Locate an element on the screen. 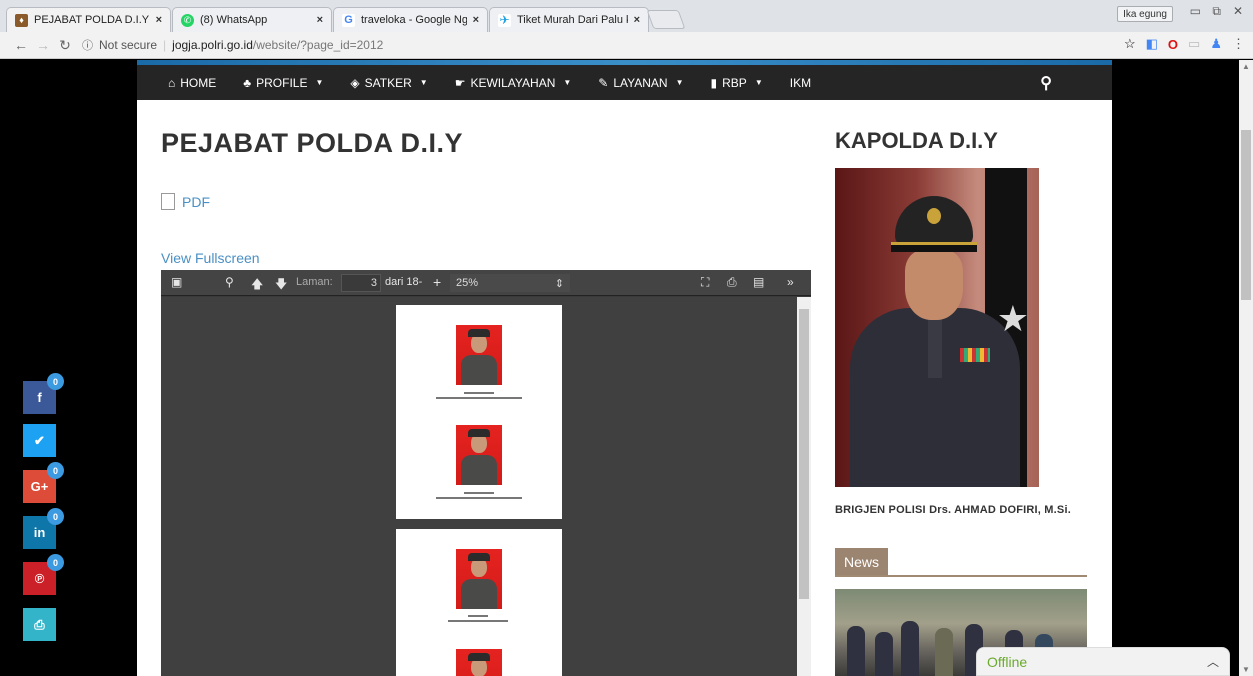  nav-label: IKM is located at coordinates (800, 82).